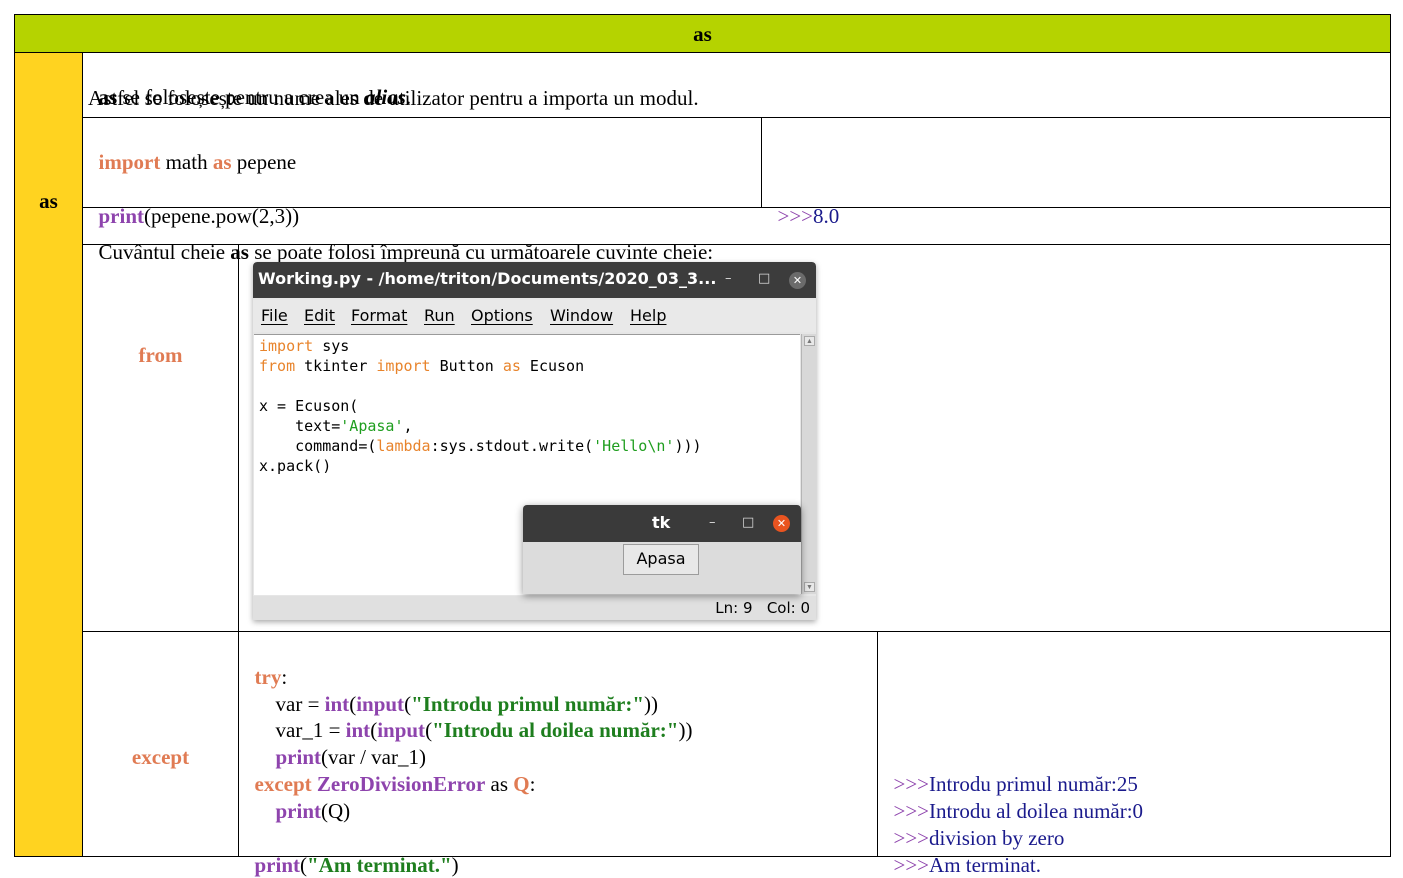 Image resolution: width=1403 pixels, height=878 pixels. I want to click on idle-statusbar: Ln: 9 Col: 0, so click(534, 608).